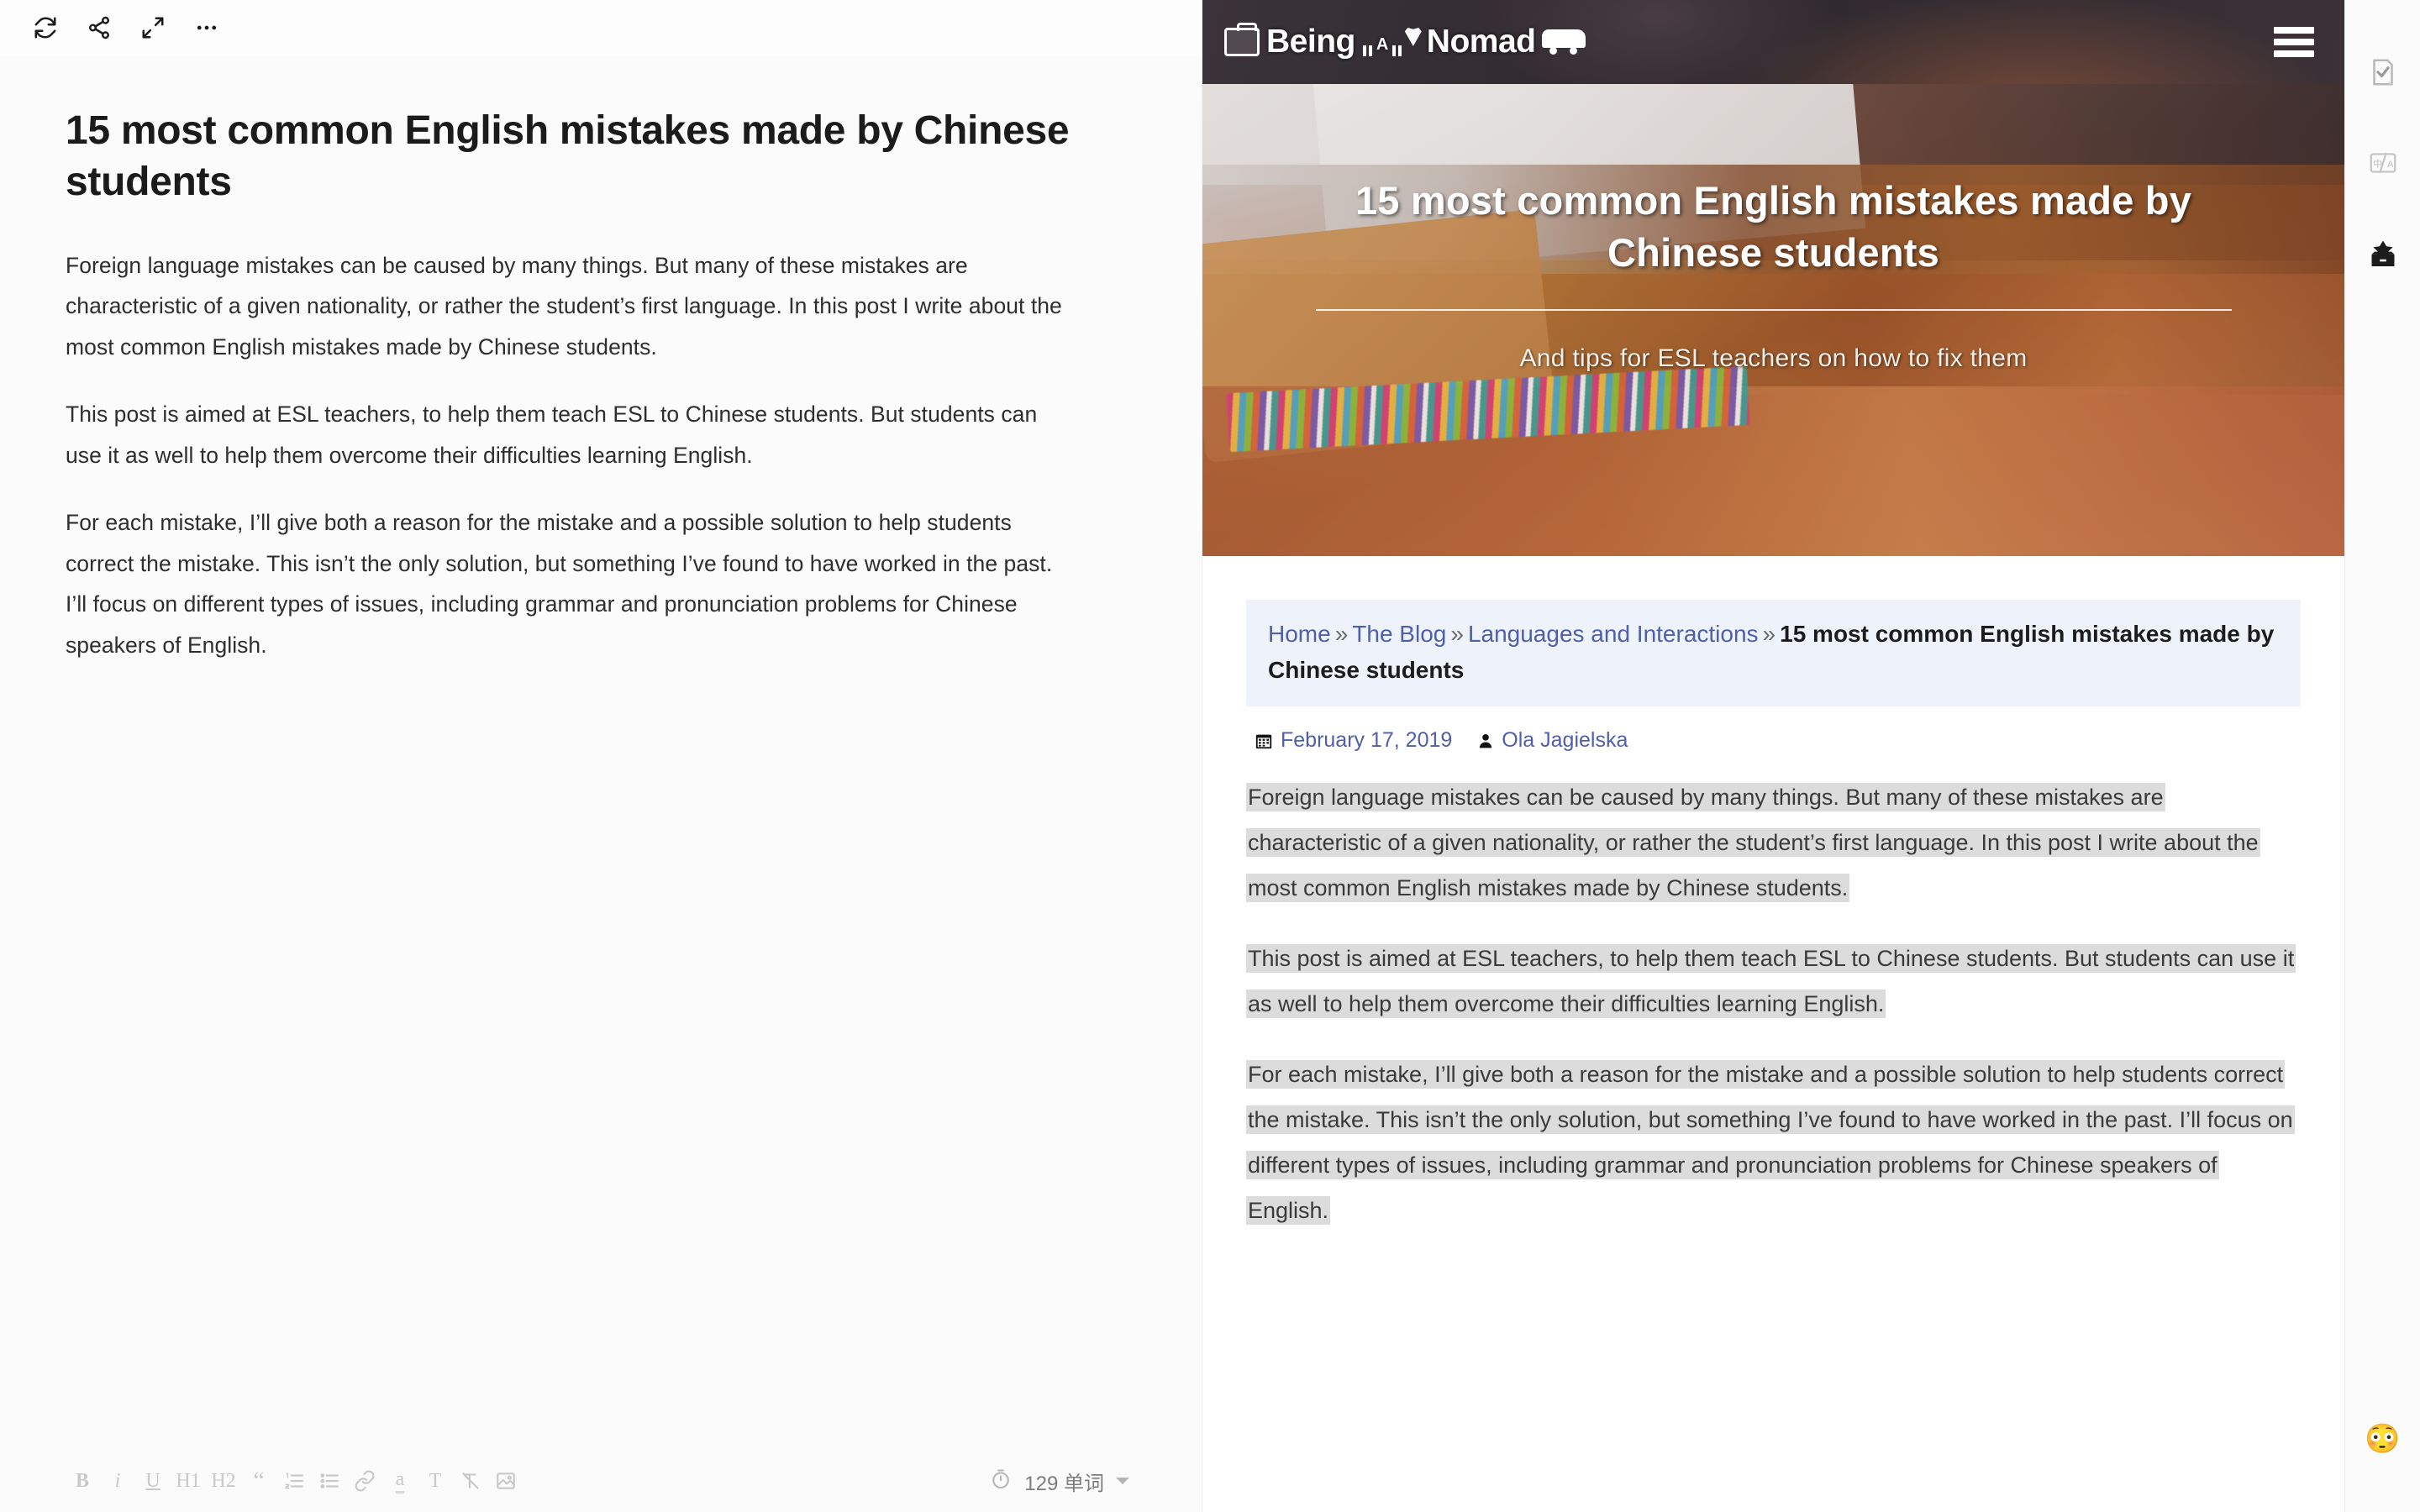 The image size is (2420, 1512). What do you see at coordinates (1778, 740) in the screenshot?
I see `post-meta: February 17, 2019 Ola Jagielska` at bounding box center [1778, 740].